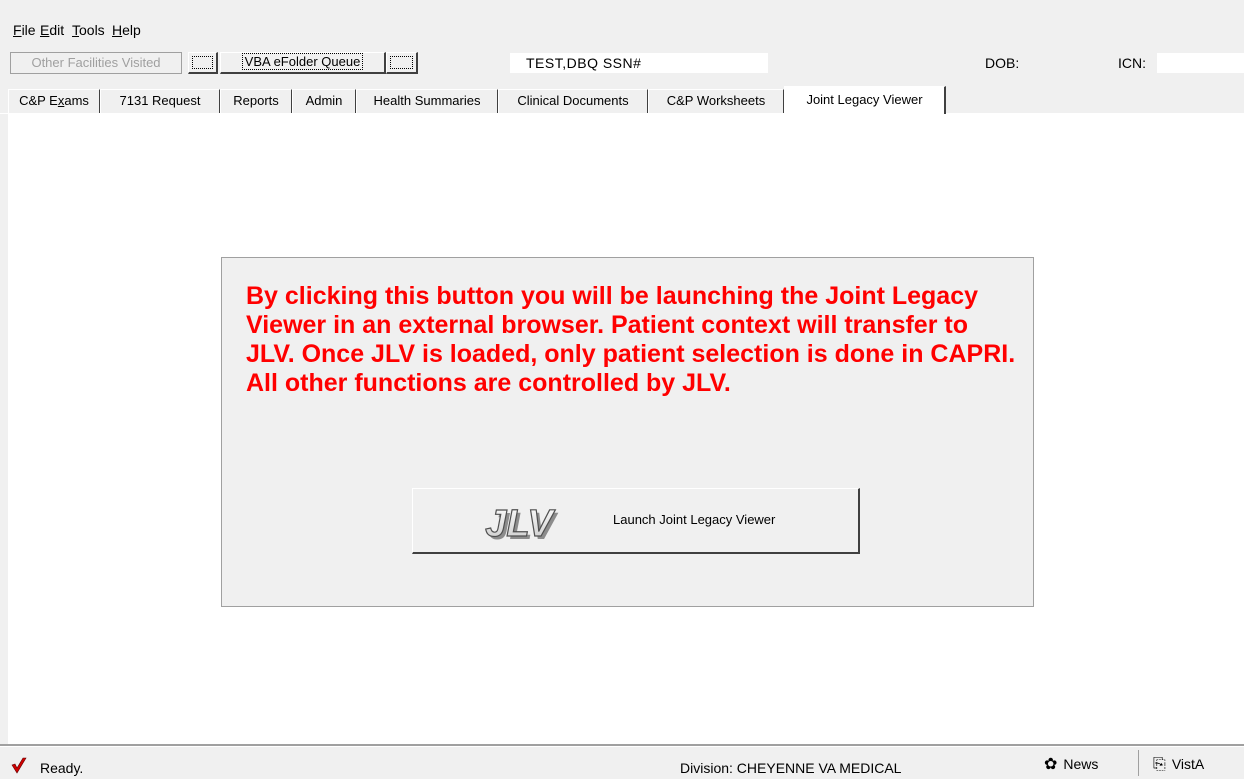 The width and height of the screenshot is (1244, 779). What do you see at coordinates (865, 100) in the screenshot?
I see `tab-joint-legacy-viewer: Joint Legacy Viewer` at bounding box center [865, 100].